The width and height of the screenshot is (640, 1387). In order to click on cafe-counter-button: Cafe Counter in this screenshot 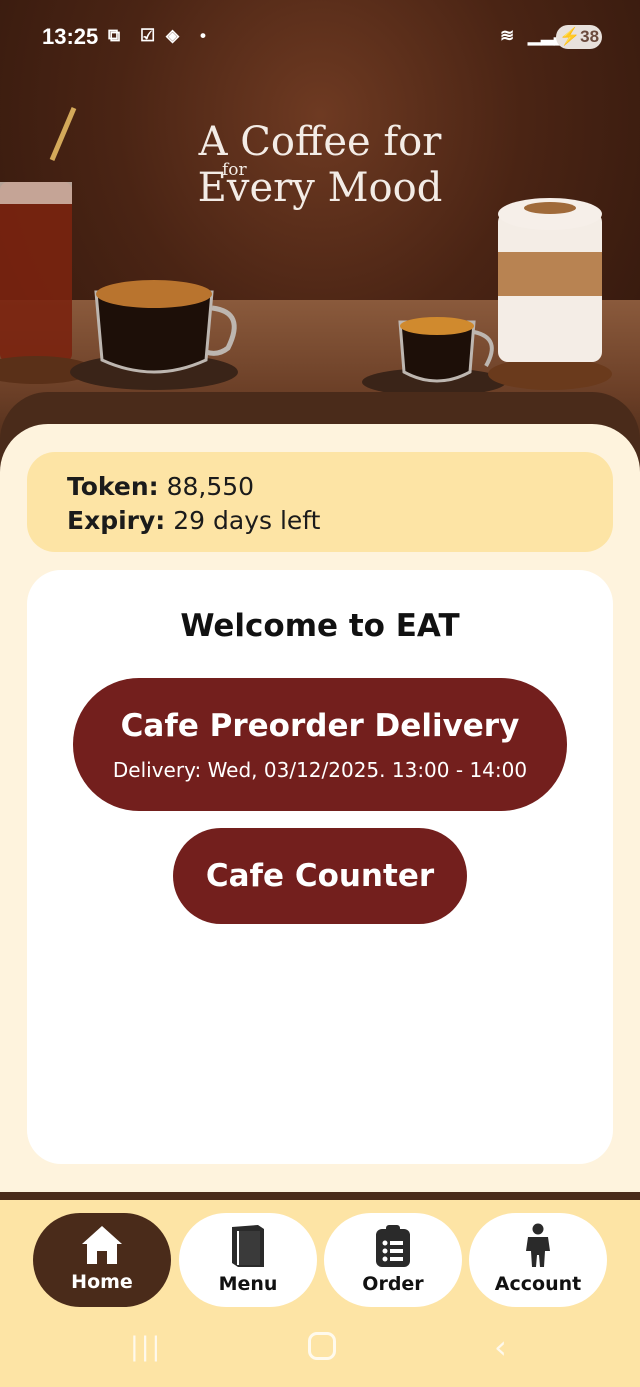, I will do `click(320, 876)`.